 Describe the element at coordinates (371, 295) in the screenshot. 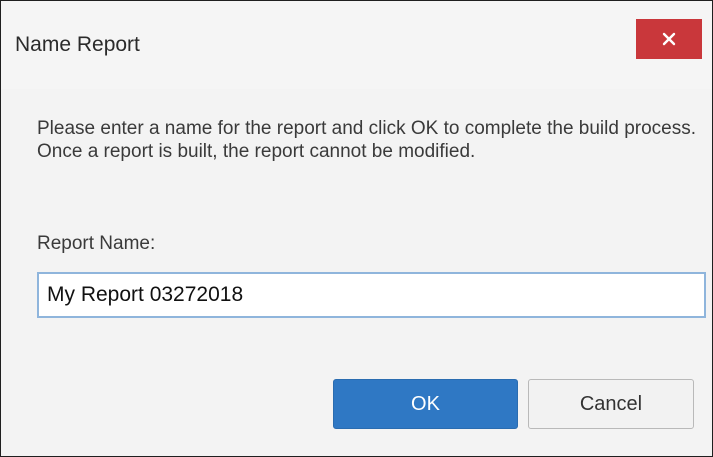

I see `report-name-input` at that location.